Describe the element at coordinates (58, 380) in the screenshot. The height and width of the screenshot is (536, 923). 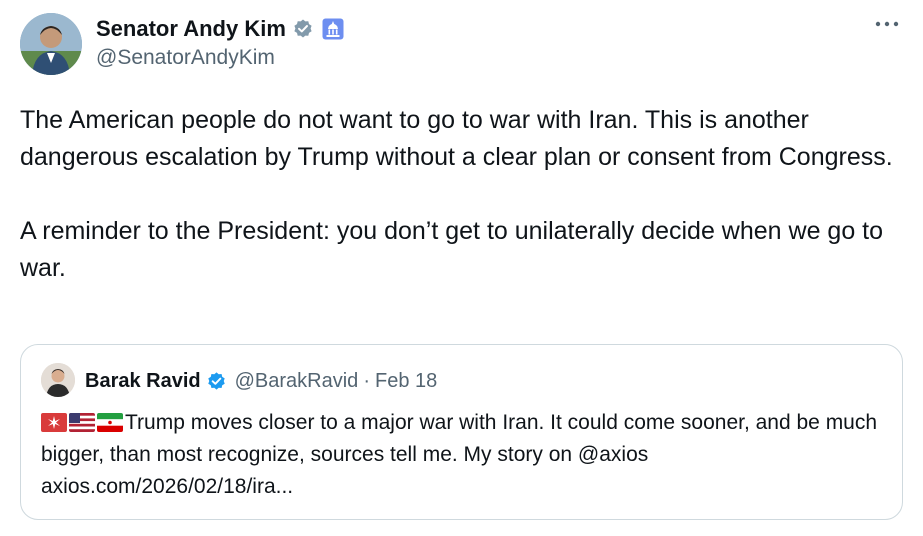
I see `quoted-author-avatar` at that location.